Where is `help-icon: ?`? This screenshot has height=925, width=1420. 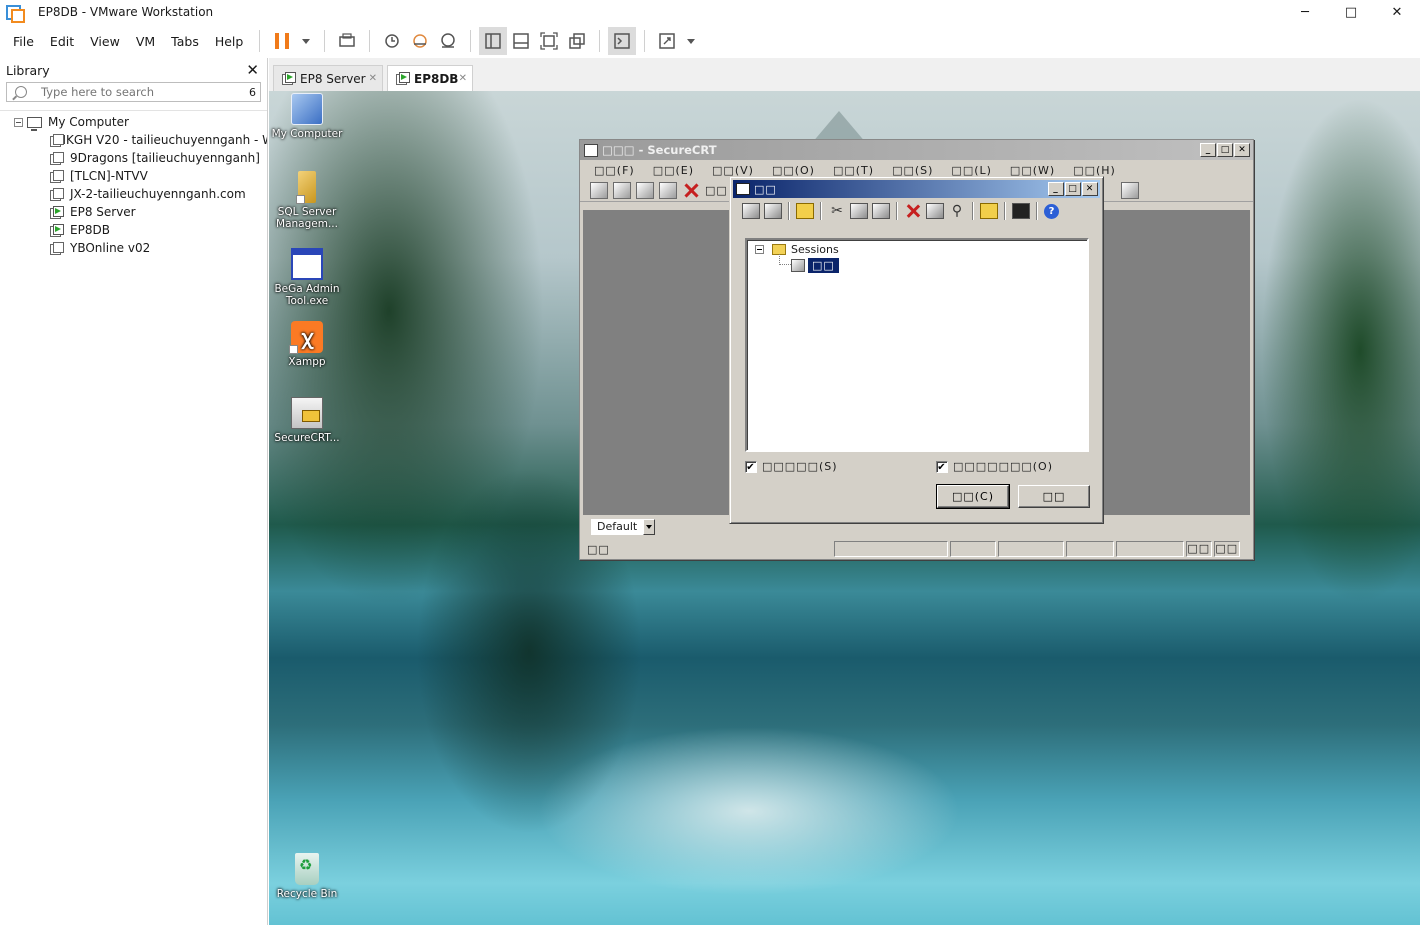 help-icon: ? is located at coordinates (1051, 211).